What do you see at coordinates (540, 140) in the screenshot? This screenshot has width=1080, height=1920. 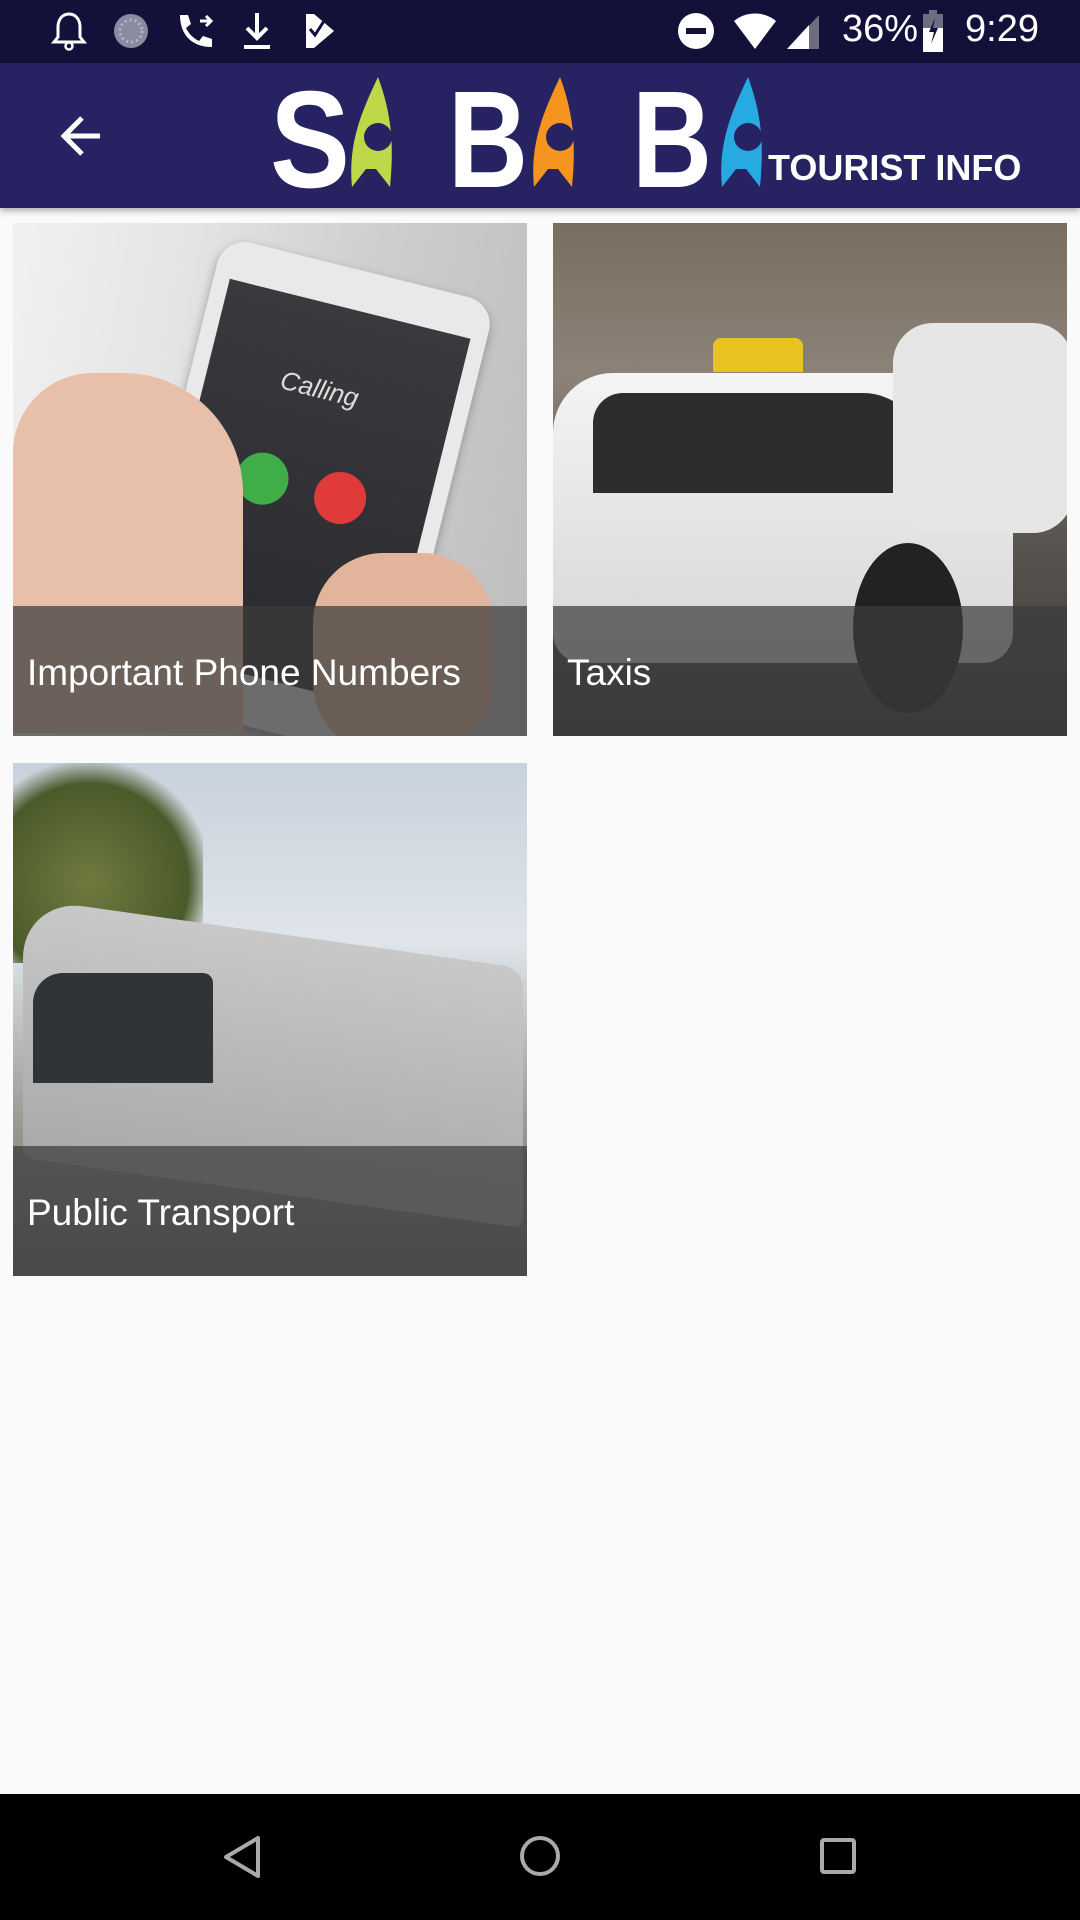 I see `toolbar: S B B TOURIST INFO` at bounding box center [540, 140].